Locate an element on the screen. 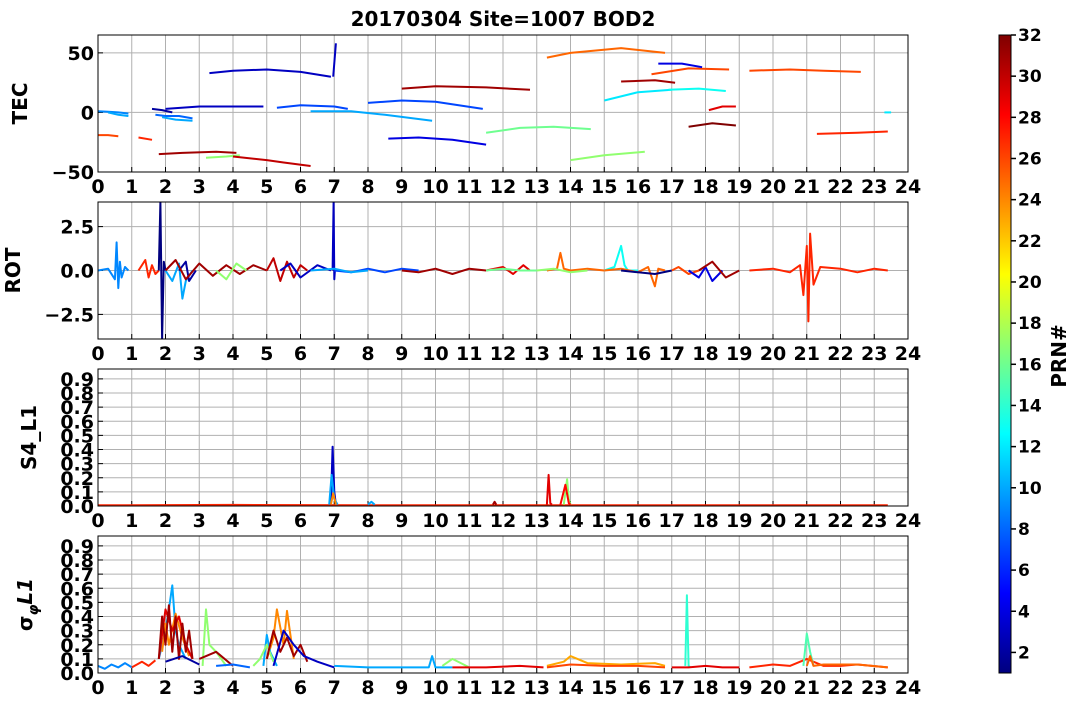 The width and height of the screenshot is (1077, 709). y-axis-label: ROT is located at coordinates (13, 270).